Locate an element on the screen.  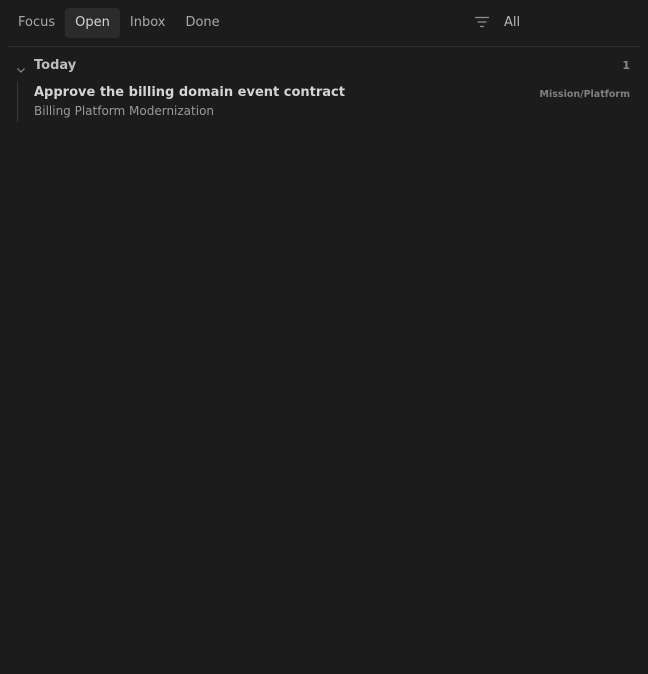
filter-label: All is located at coordinates (512, 22).